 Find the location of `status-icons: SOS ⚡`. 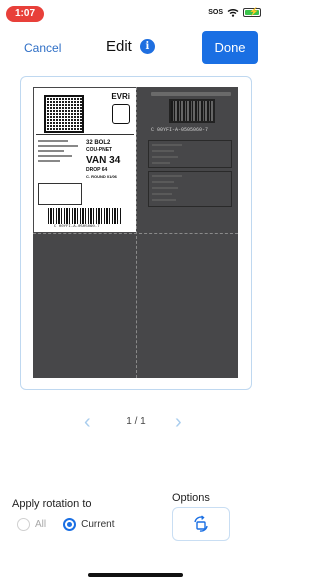

status-icons: SOS ⚡ is located at coordinates (234, 12).